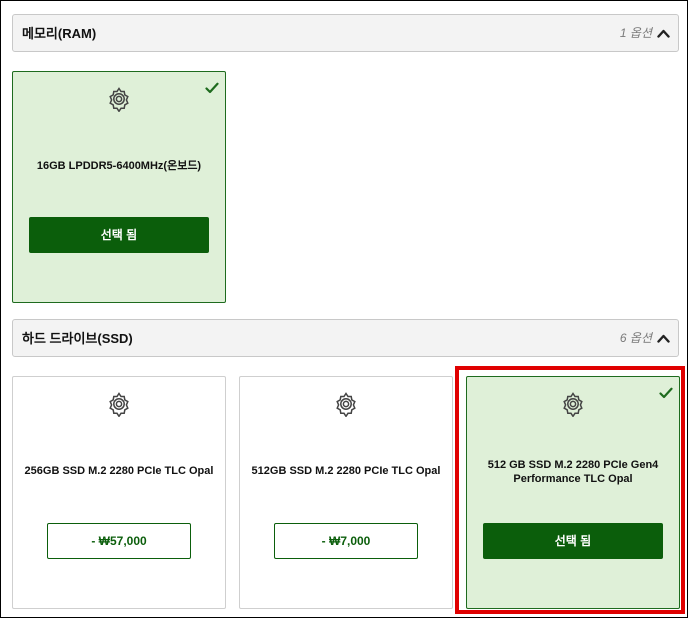  What do you see at coordinates (635, 33) in the screenshot?
I see `option-count: 1 옵션` at bounding box center [635, 33].